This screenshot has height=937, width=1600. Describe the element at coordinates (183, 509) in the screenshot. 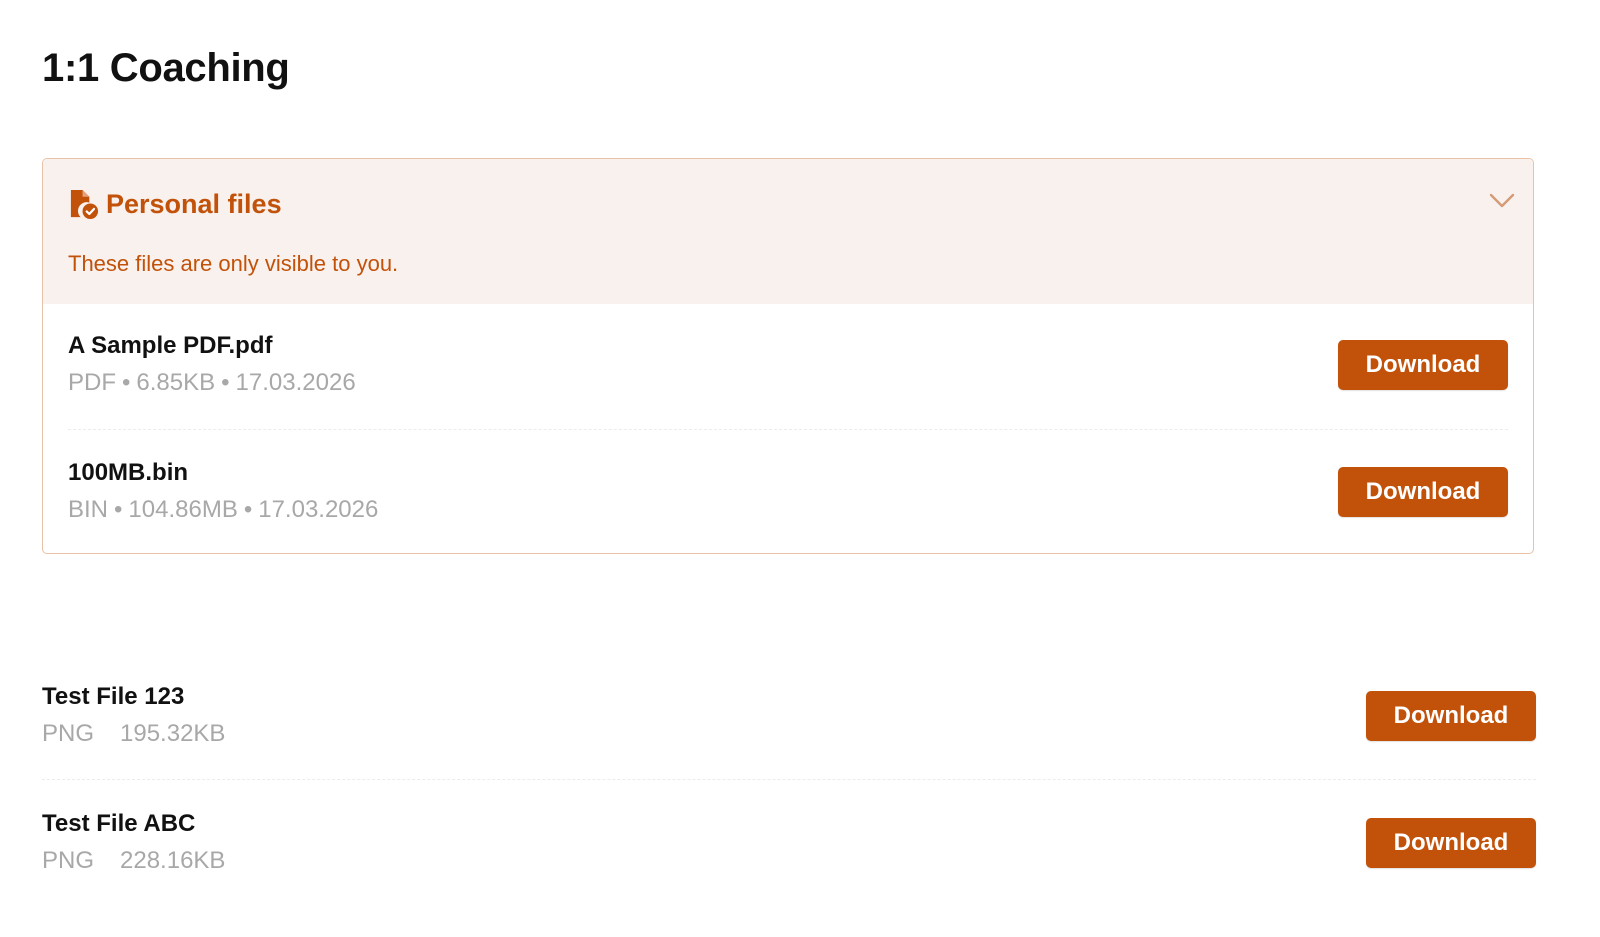

I see `file-size: 104.86MB` at that location.